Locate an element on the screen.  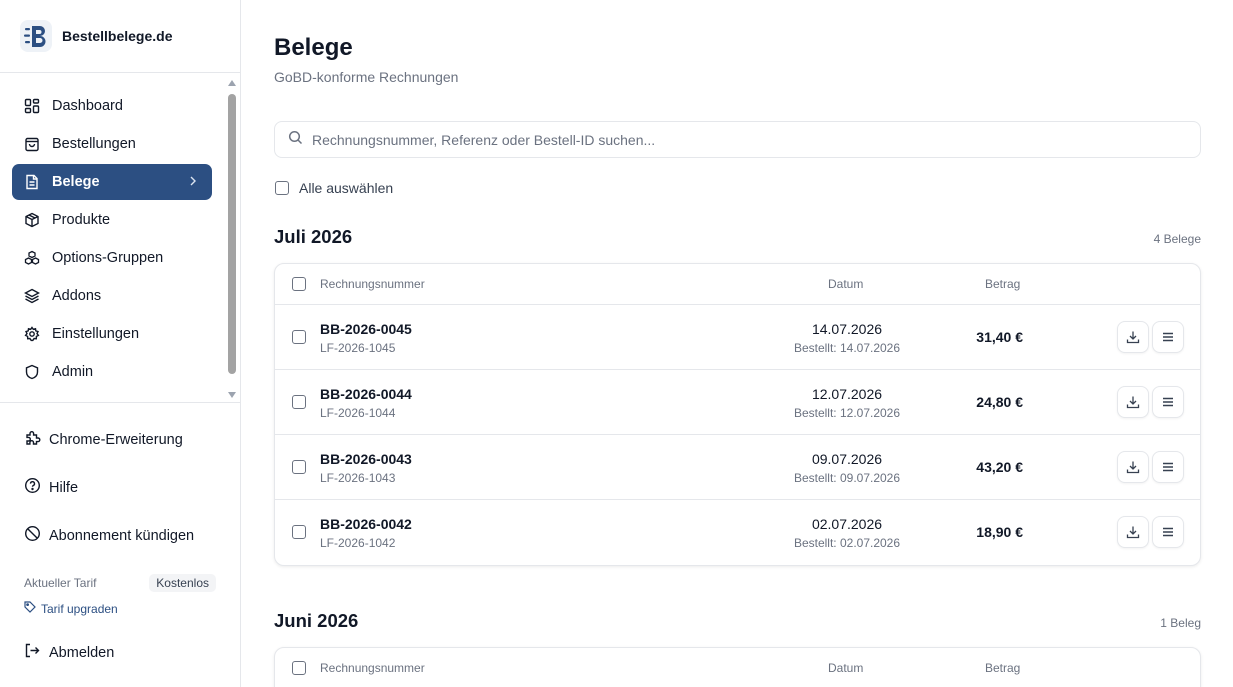
invoice-date: 09.07.2026 is located at coordinates (847, 459).